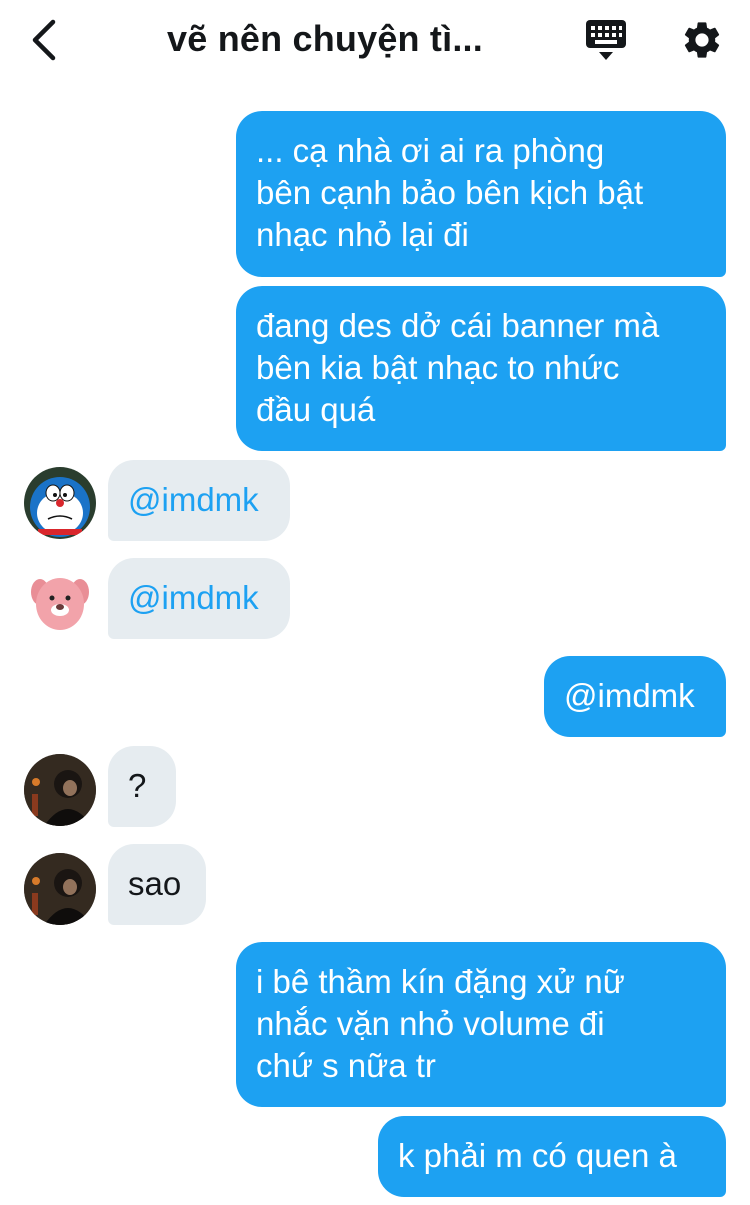  Describe the element at coordinates (438, 367) in the screenshot. I see `message-line: bên kia bật nhạc to nhức` at that location.